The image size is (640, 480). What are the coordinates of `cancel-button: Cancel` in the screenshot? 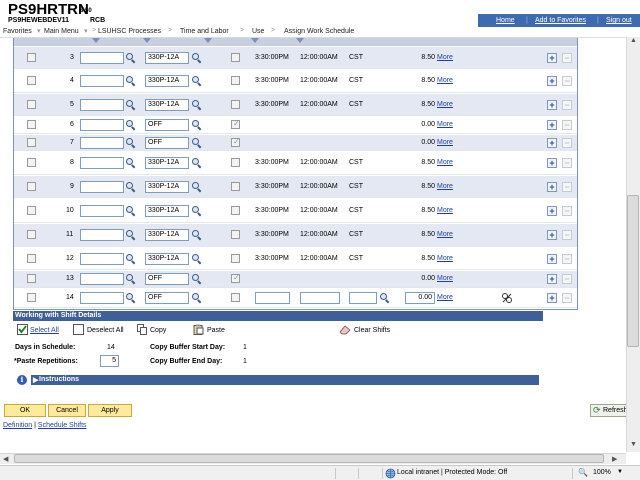 It's located at (67, 410).